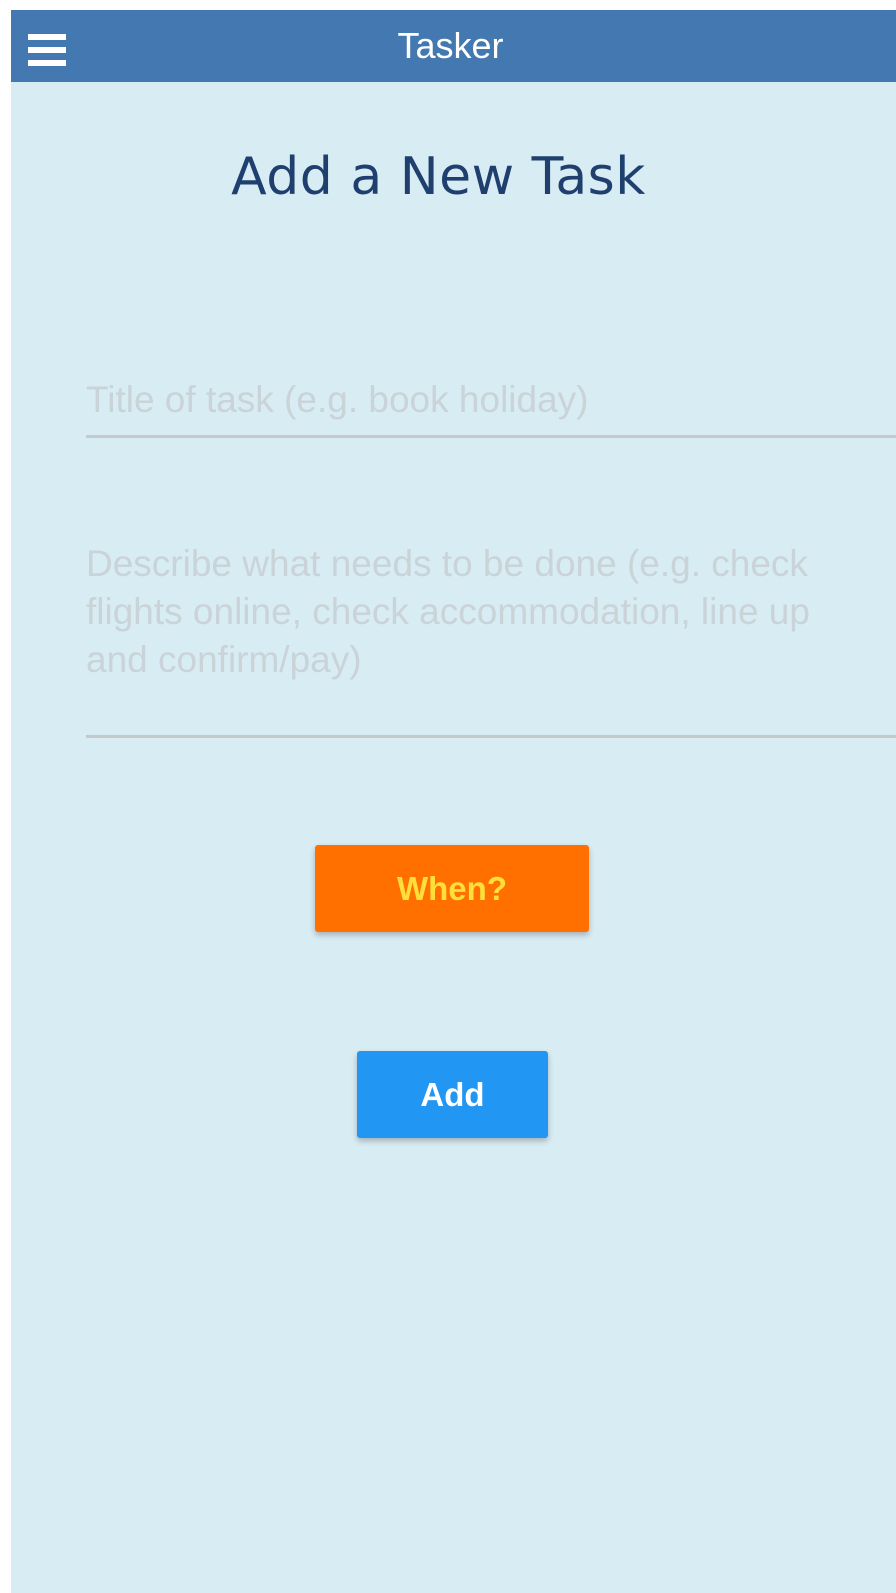  I want to click on add-button: Add, so click(452, 1094).